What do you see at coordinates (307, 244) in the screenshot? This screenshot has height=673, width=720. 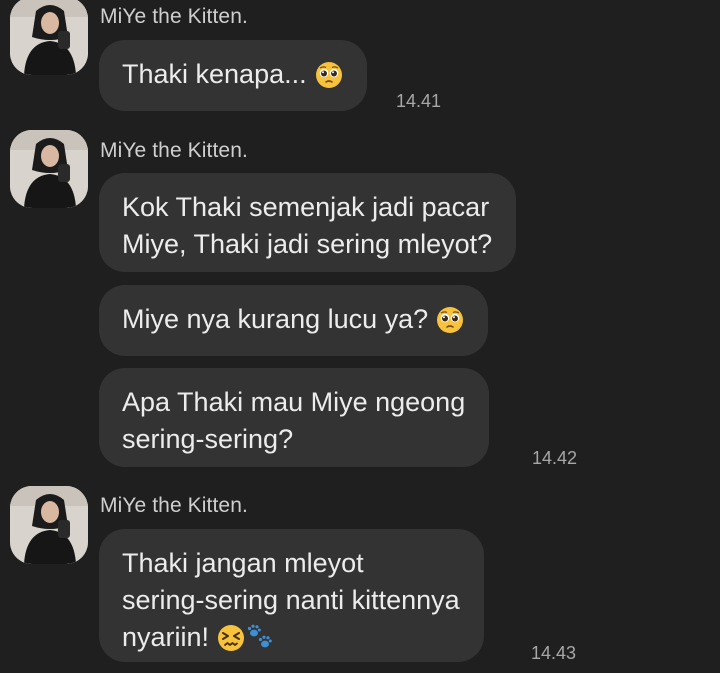 I see `message-text: Miye, Thaki jadi sering mleyot?` at bounding box center [307, 244].